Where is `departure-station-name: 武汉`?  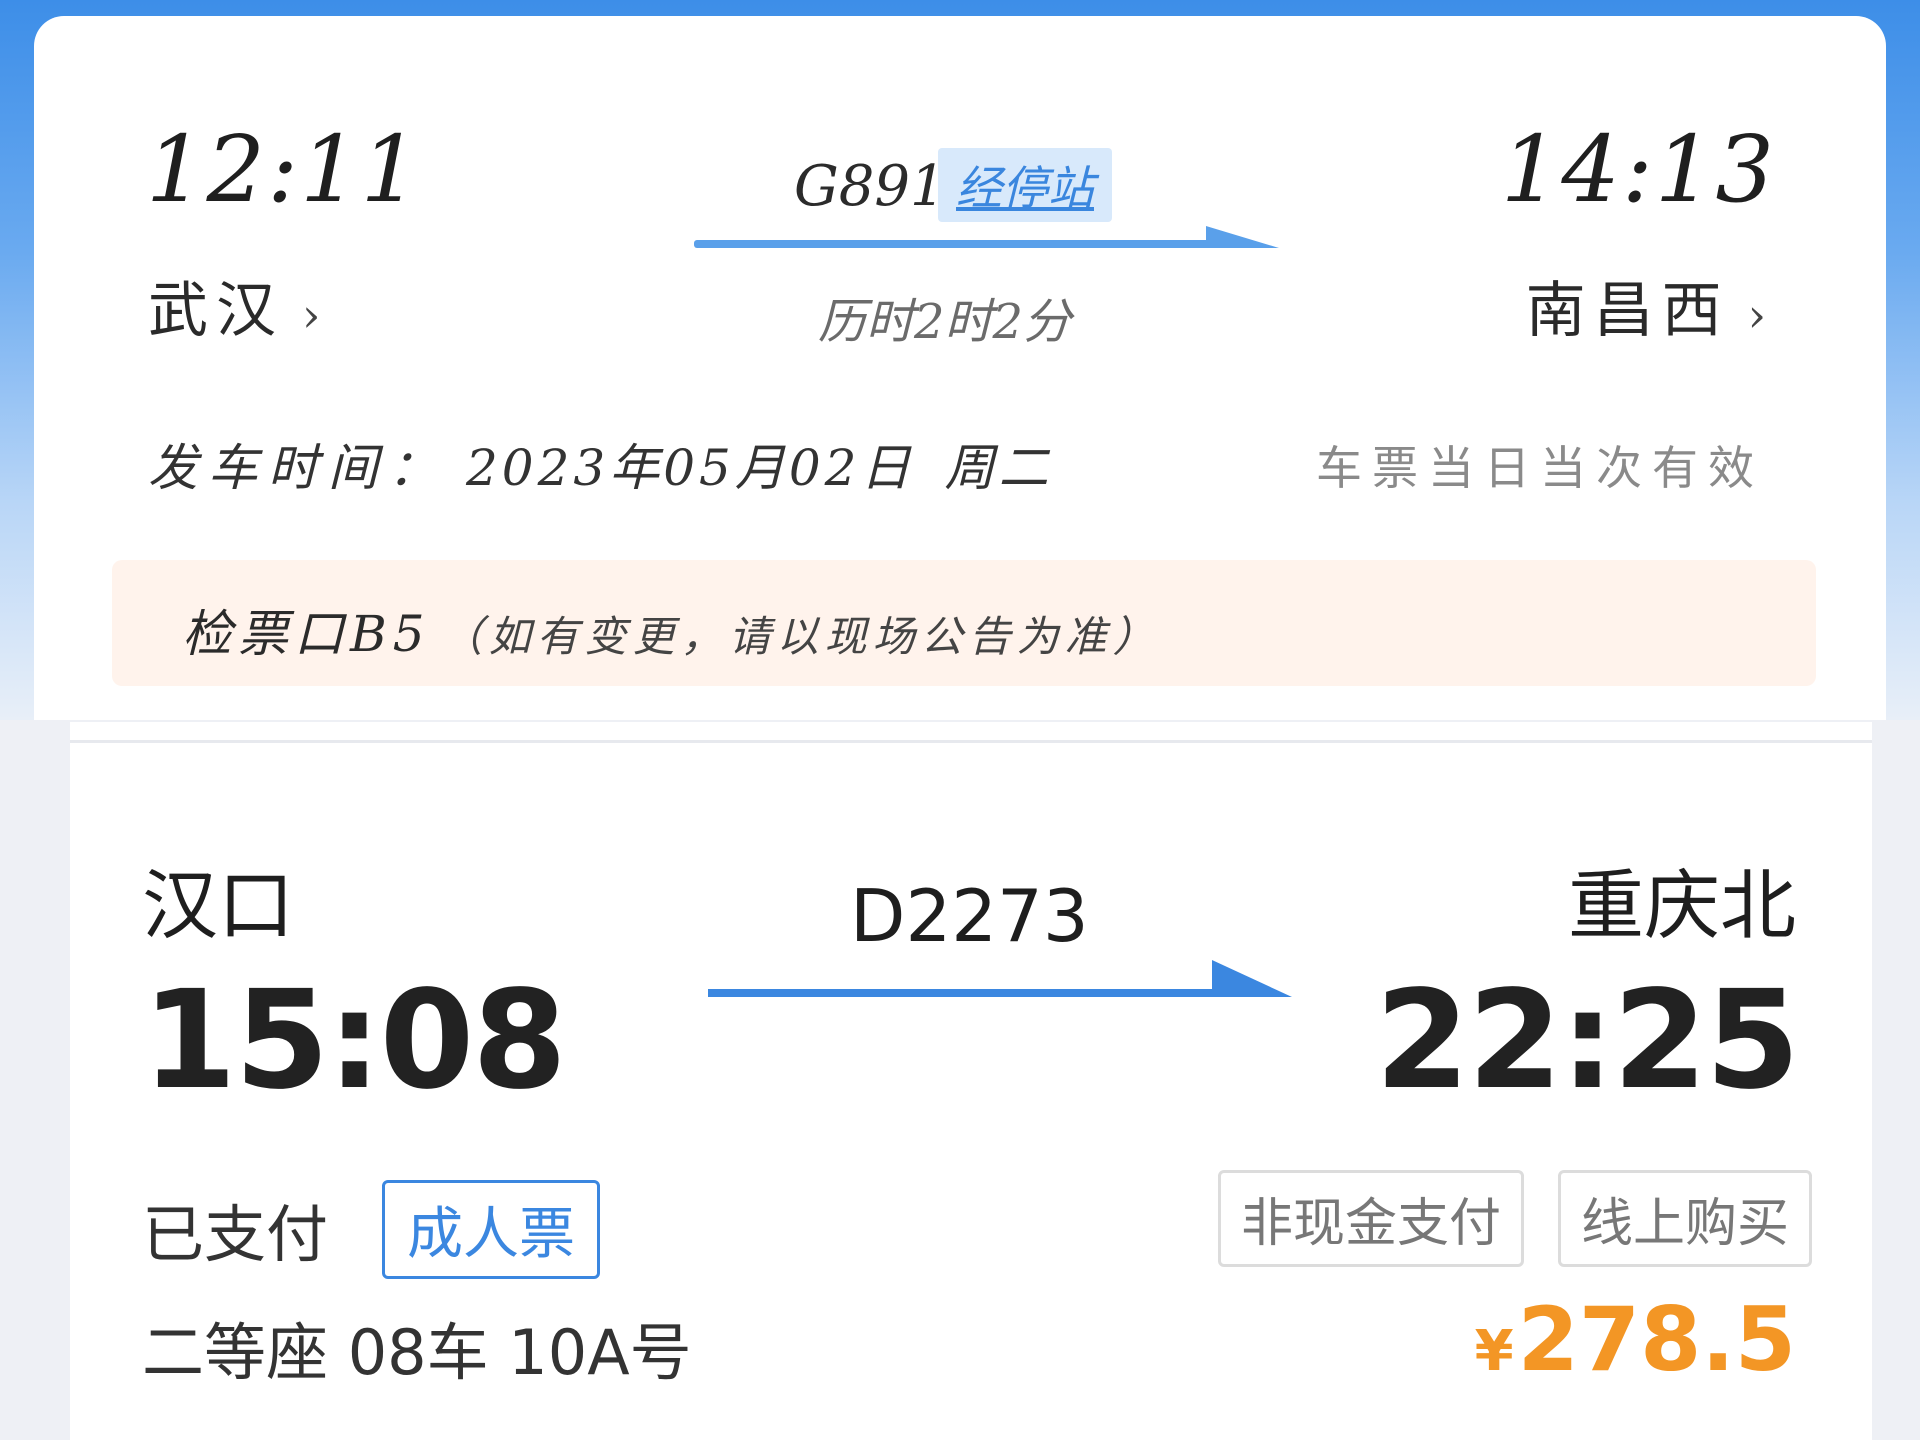 departure-station-name: 武汉 is located at coordinates (216, 311).